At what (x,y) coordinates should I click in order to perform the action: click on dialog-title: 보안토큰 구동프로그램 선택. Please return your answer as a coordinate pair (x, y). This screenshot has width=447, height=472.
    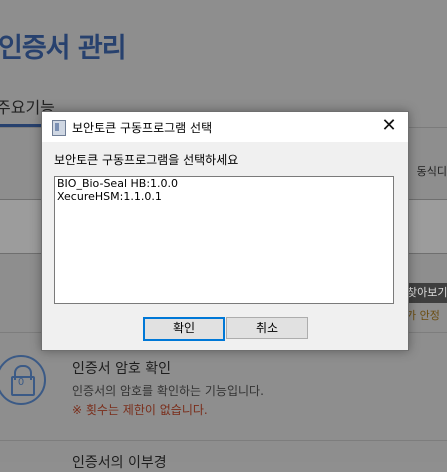
    Looking at the image, I should click on (142, 128).